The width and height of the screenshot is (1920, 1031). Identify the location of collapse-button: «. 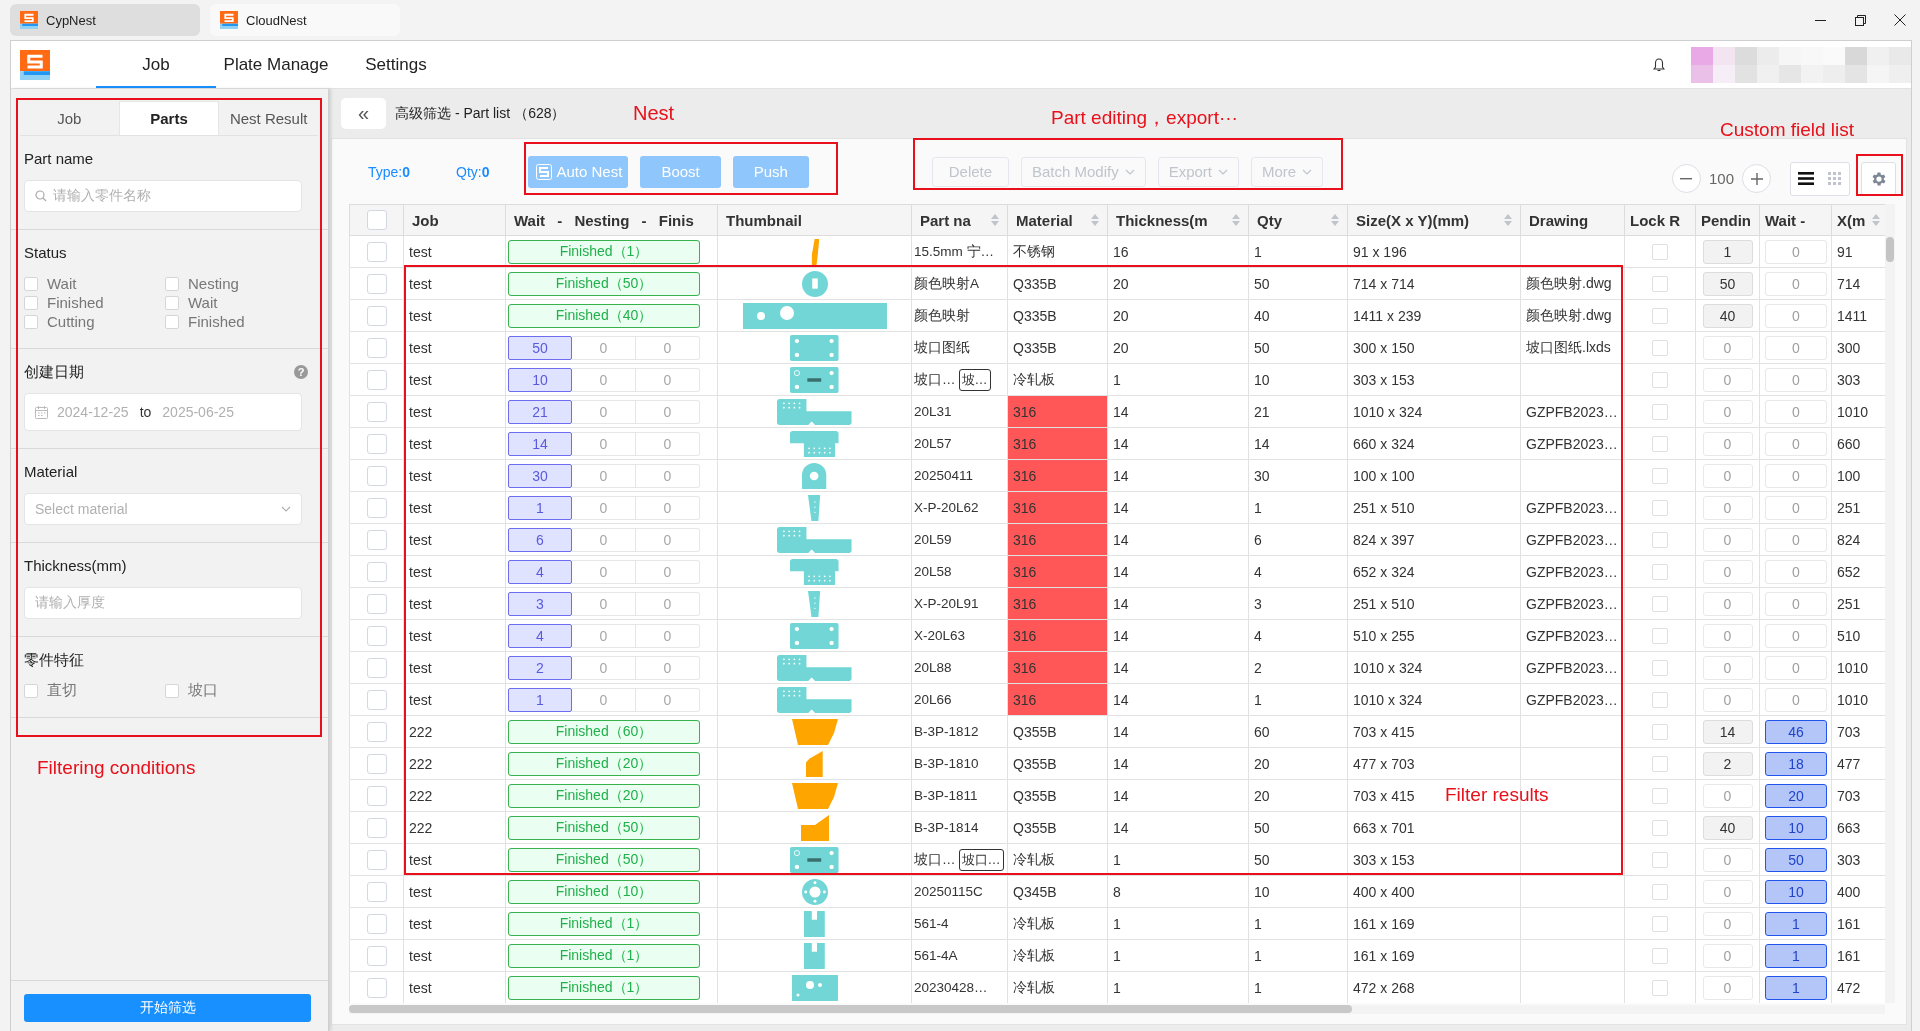
(363, 113).